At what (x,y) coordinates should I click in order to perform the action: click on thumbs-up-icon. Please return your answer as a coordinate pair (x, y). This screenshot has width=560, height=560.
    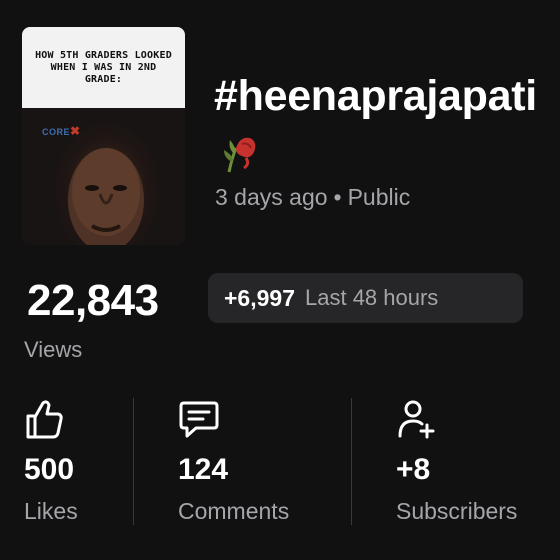
    Looking at the image, I should click on (44, 420).